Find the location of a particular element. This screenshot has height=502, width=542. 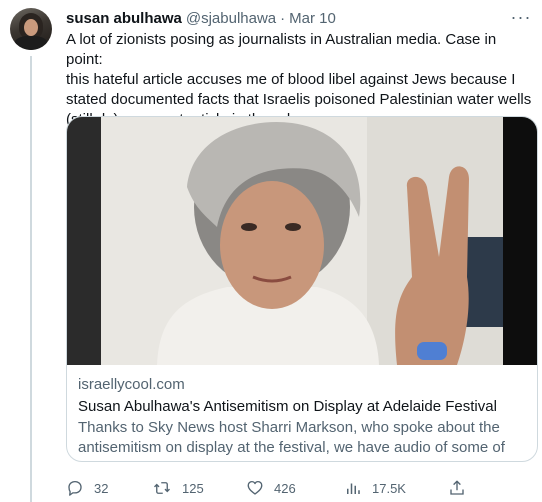

avatar is located at coordinates (31, 29).